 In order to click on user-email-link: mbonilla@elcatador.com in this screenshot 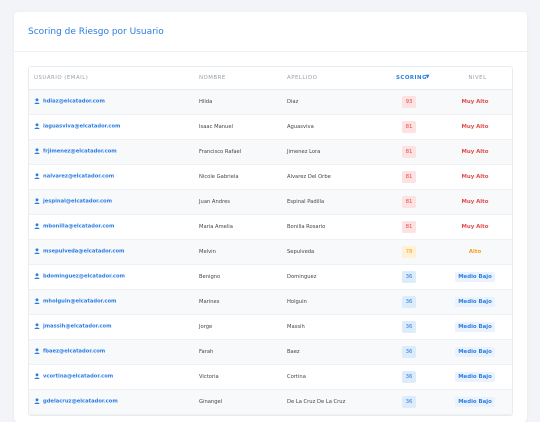, I will do `click(78, 227)`.